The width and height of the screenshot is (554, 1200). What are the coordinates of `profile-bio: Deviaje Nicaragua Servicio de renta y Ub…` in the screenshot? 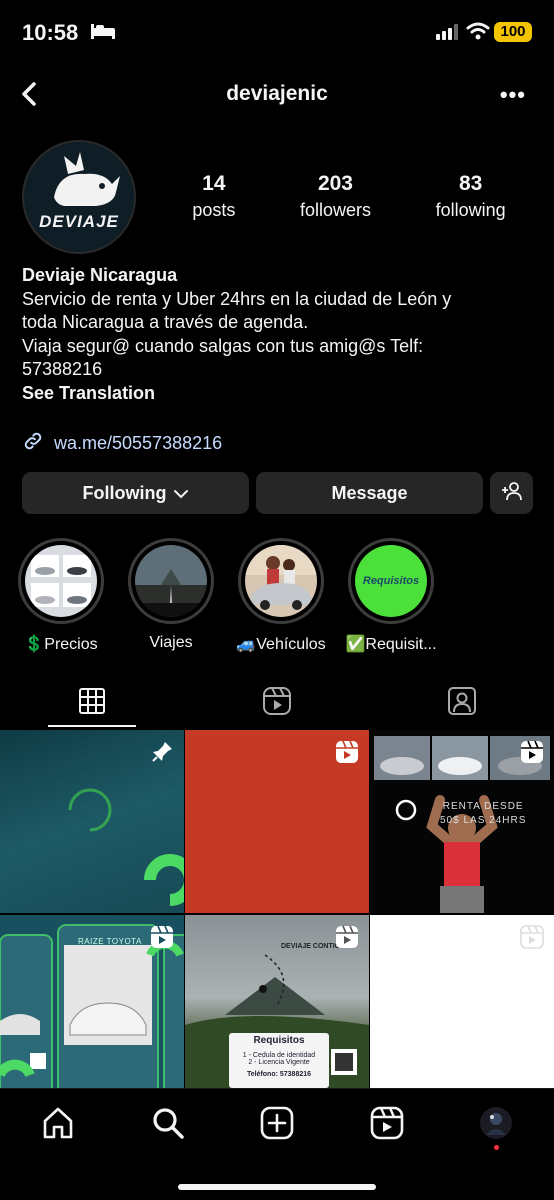 It's located at (279, 334).